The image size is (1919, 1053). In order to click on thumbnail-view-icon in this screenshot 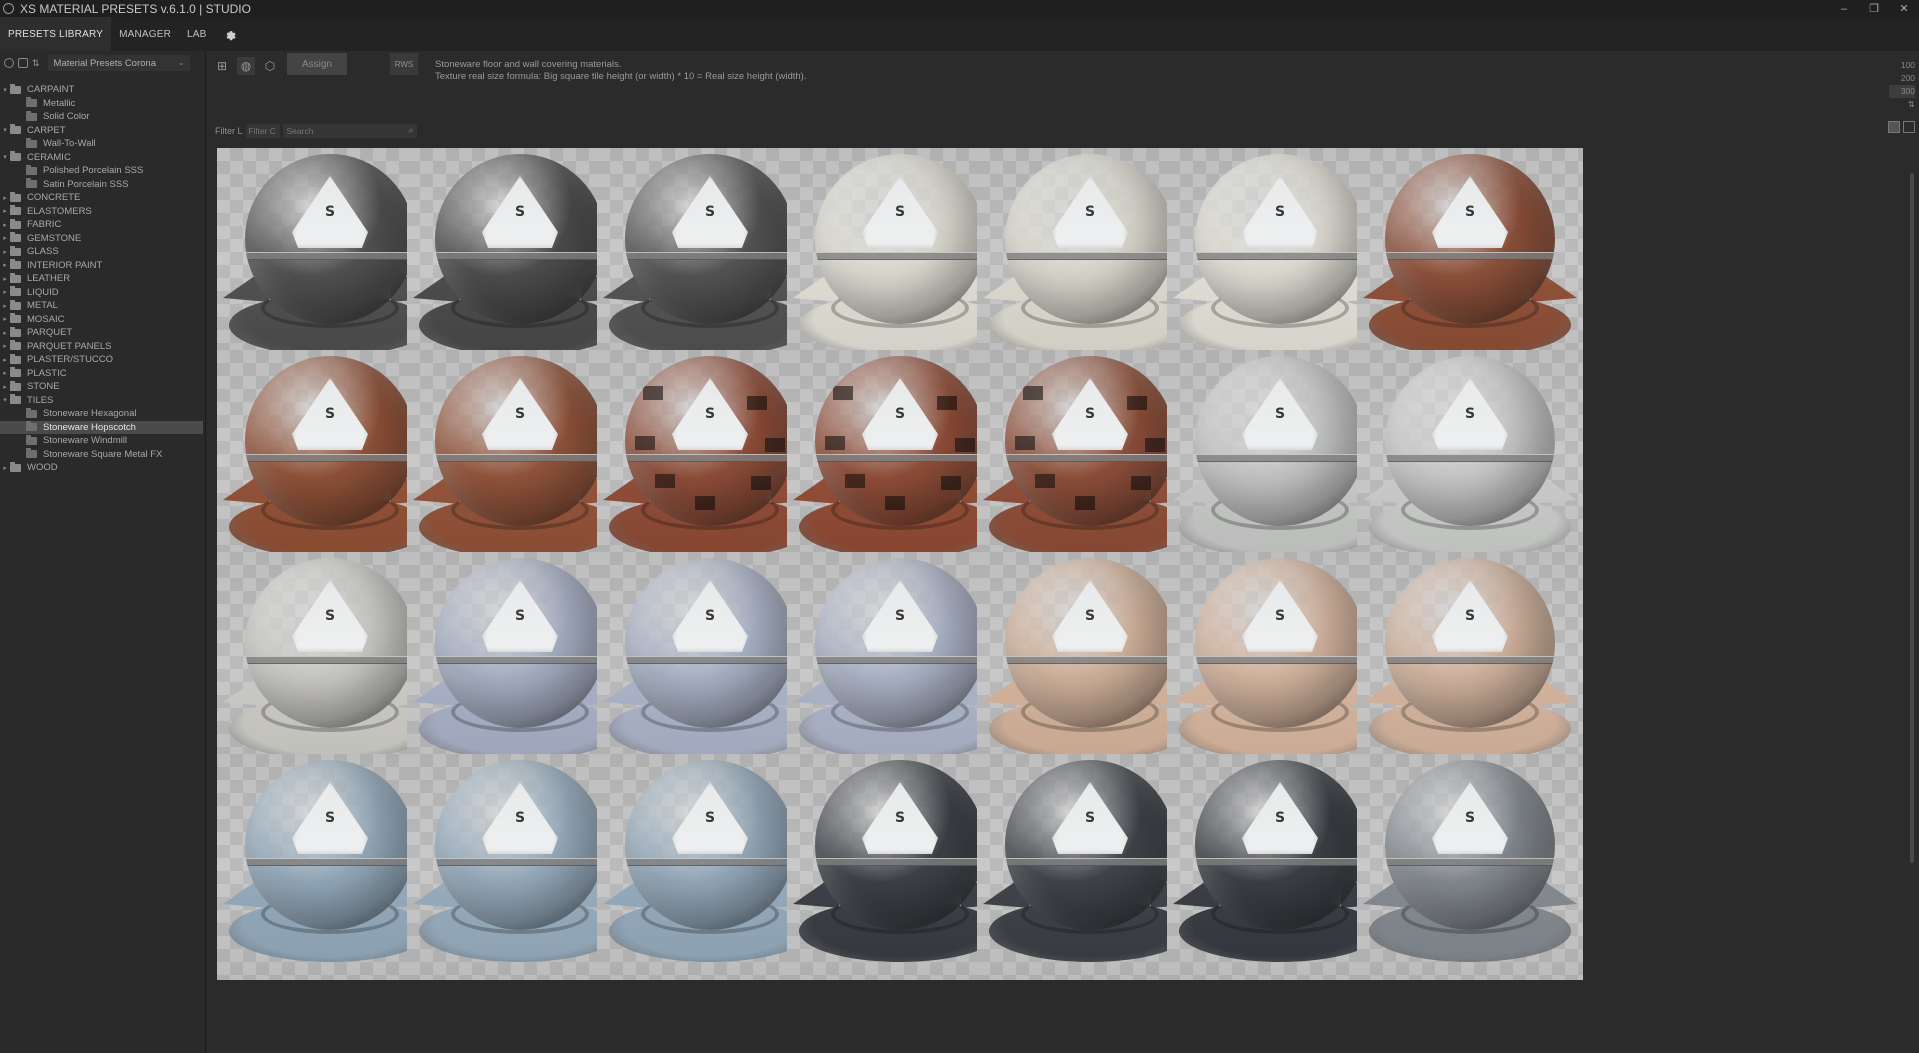, I will do `click(1894, 127)`.